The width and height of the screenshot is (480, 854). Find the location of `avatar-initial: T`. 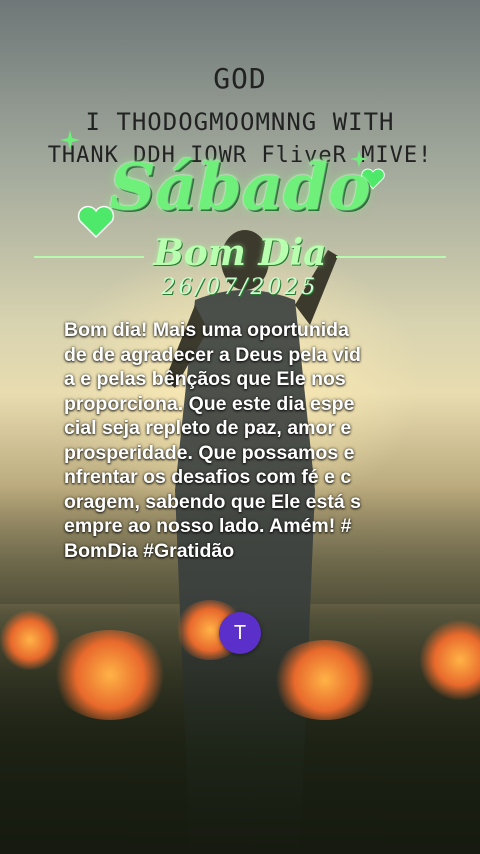

avatar-initial: T is located at coordinates (240, 632).